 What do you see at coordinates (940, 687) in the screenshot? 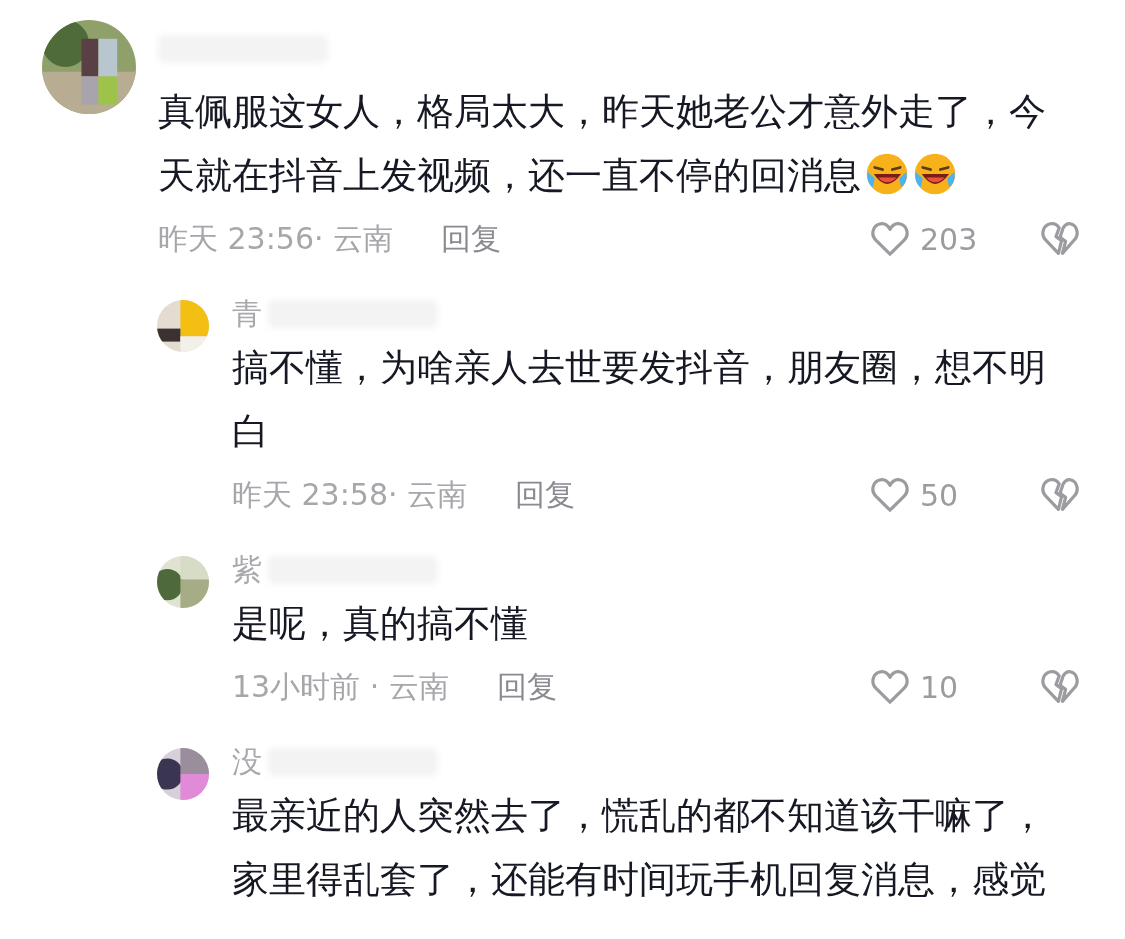
I see `like-count: 10` at bounding box center [940, 687].